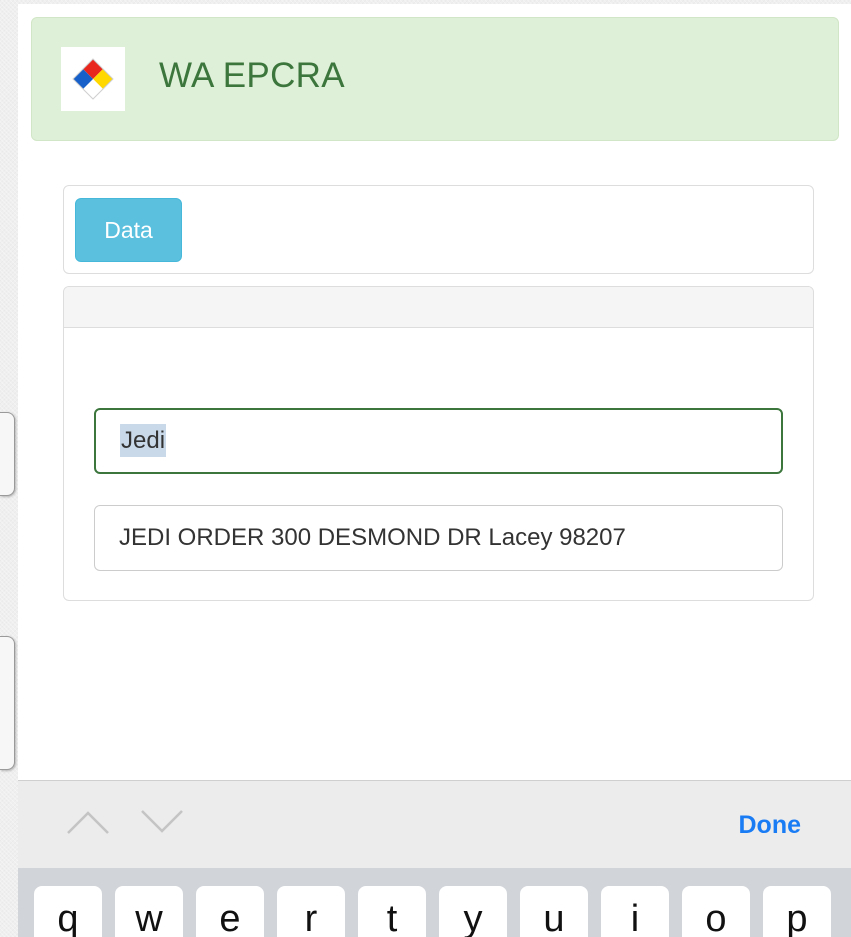 This screenshot has width=851, height=937. Describe the element at coordinates (438, 229) in the screenshot. I see `tab-bar: Data` at that location.